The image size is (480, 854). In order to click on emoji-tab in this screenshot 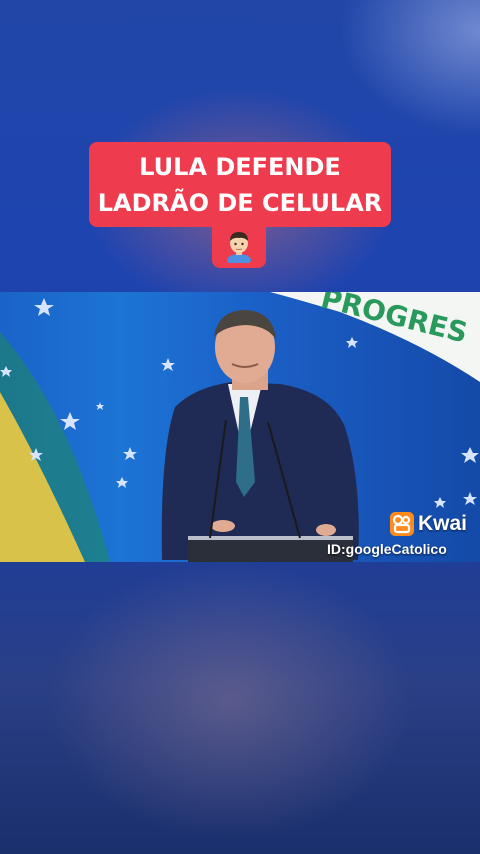, I will do `click(239, 246)`.